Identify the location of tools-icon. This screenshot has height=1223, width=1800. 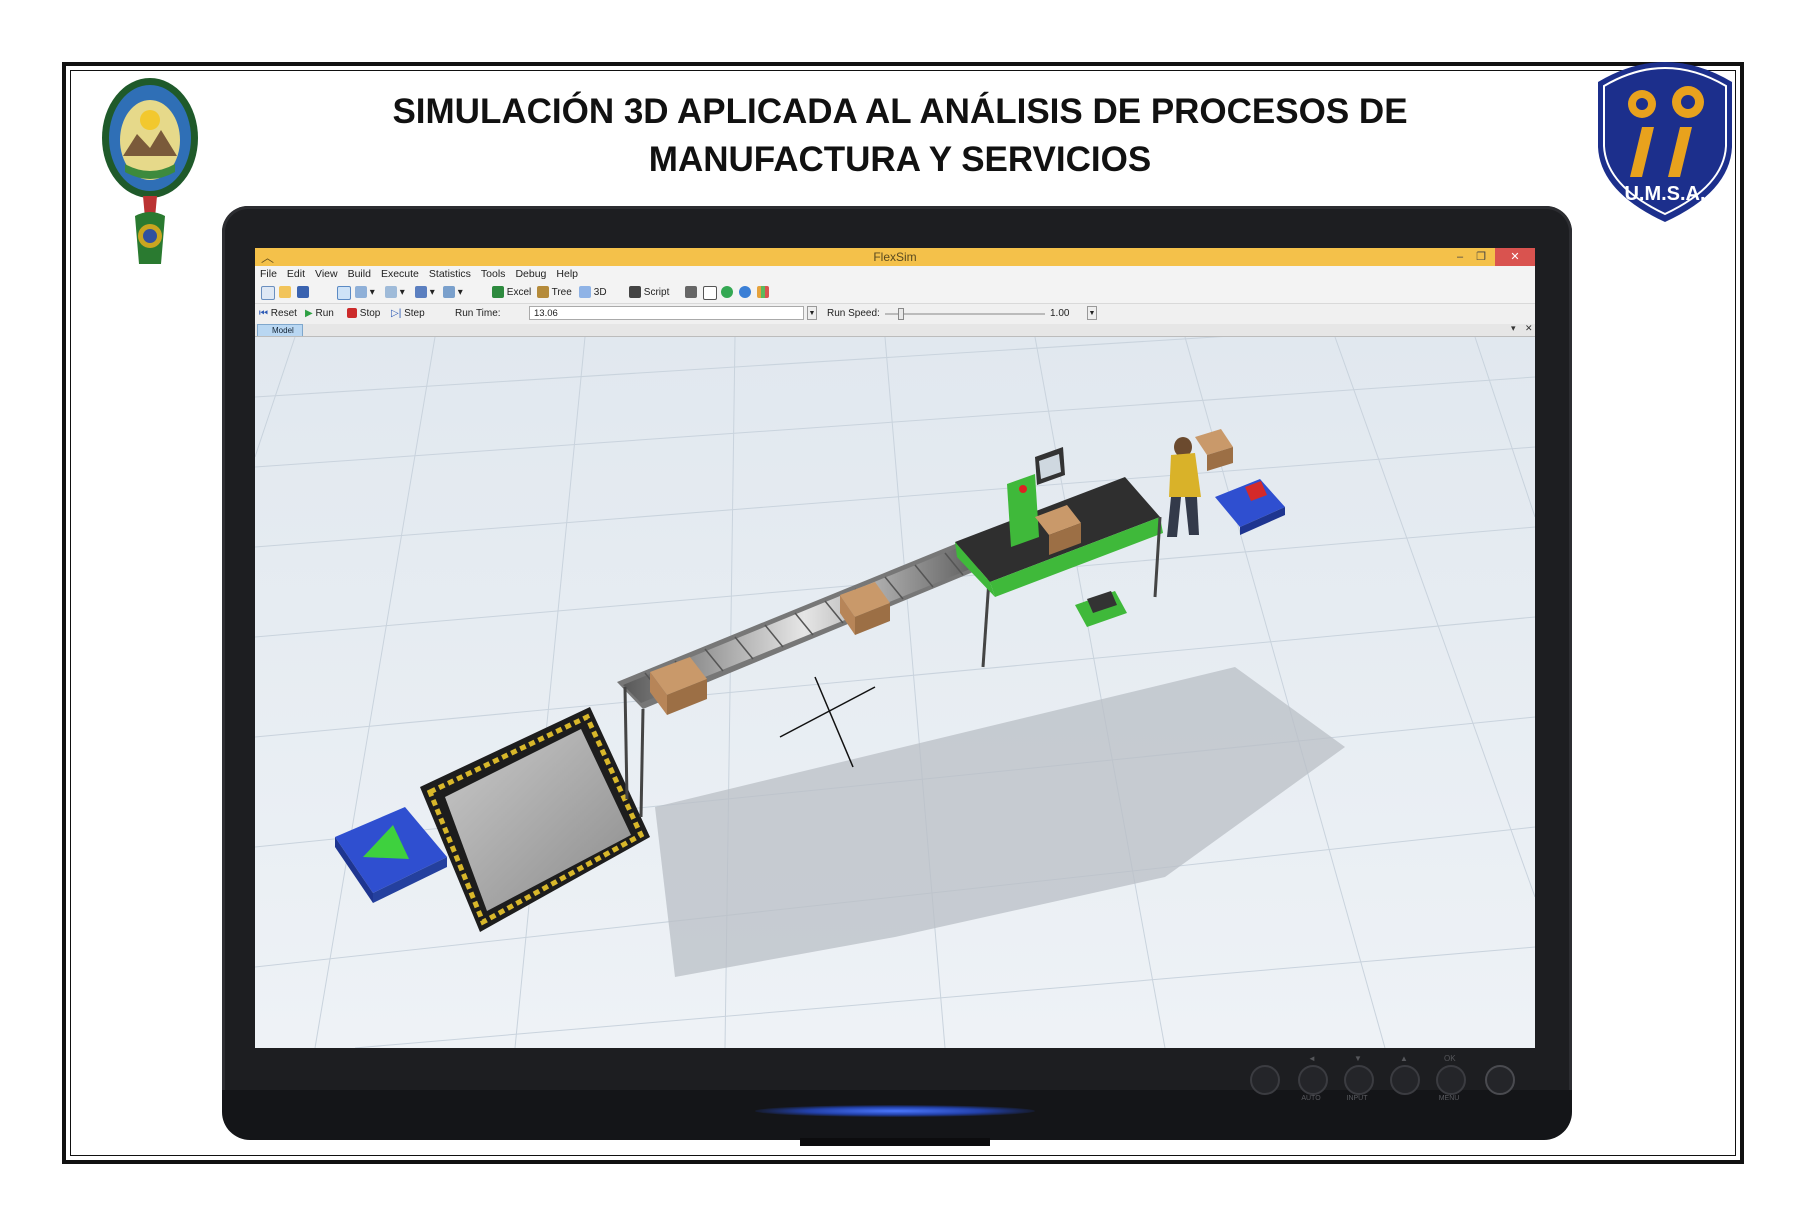
(691, 293).